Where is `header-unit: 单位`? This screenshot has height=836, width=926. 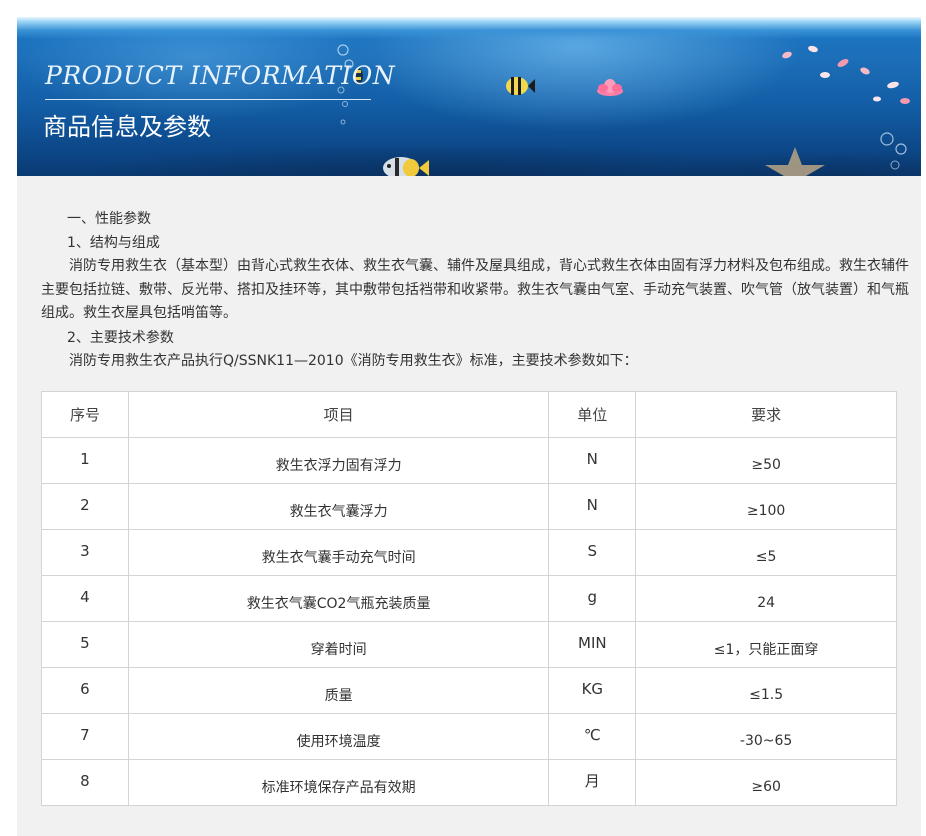 header-unit: 单位 is located at coordinates (592, 414).